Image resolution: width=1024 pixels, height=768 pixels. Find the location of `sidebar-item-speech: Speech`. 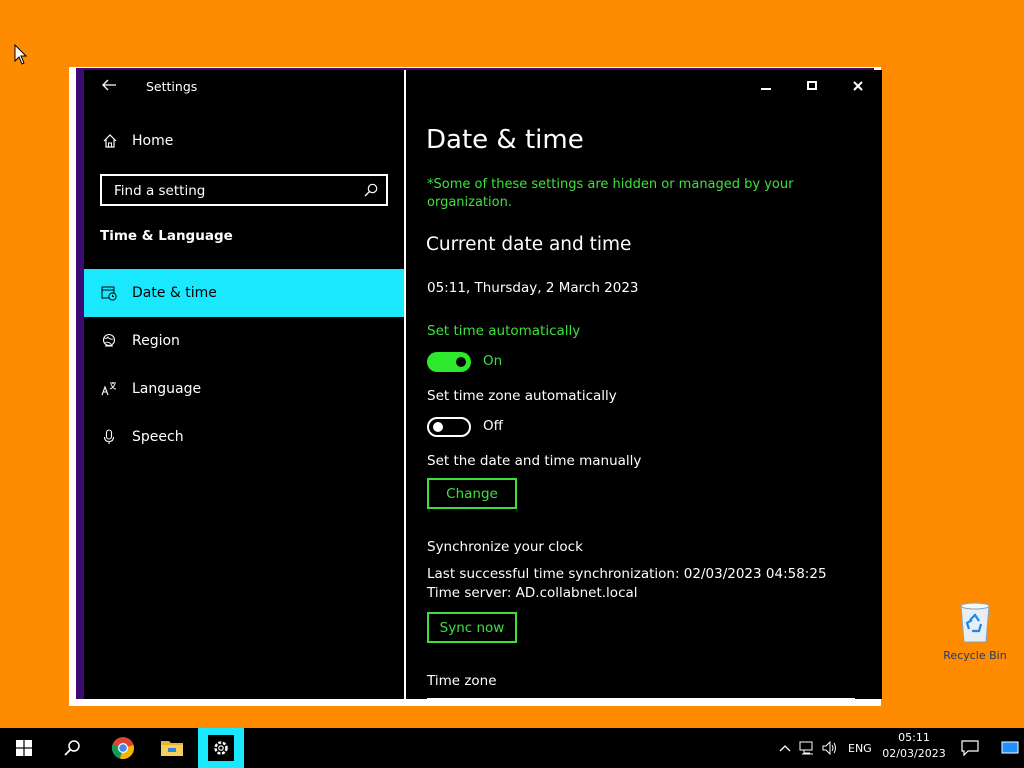

sidebar-item-speech: Speech is located at coordinates (244, 437).